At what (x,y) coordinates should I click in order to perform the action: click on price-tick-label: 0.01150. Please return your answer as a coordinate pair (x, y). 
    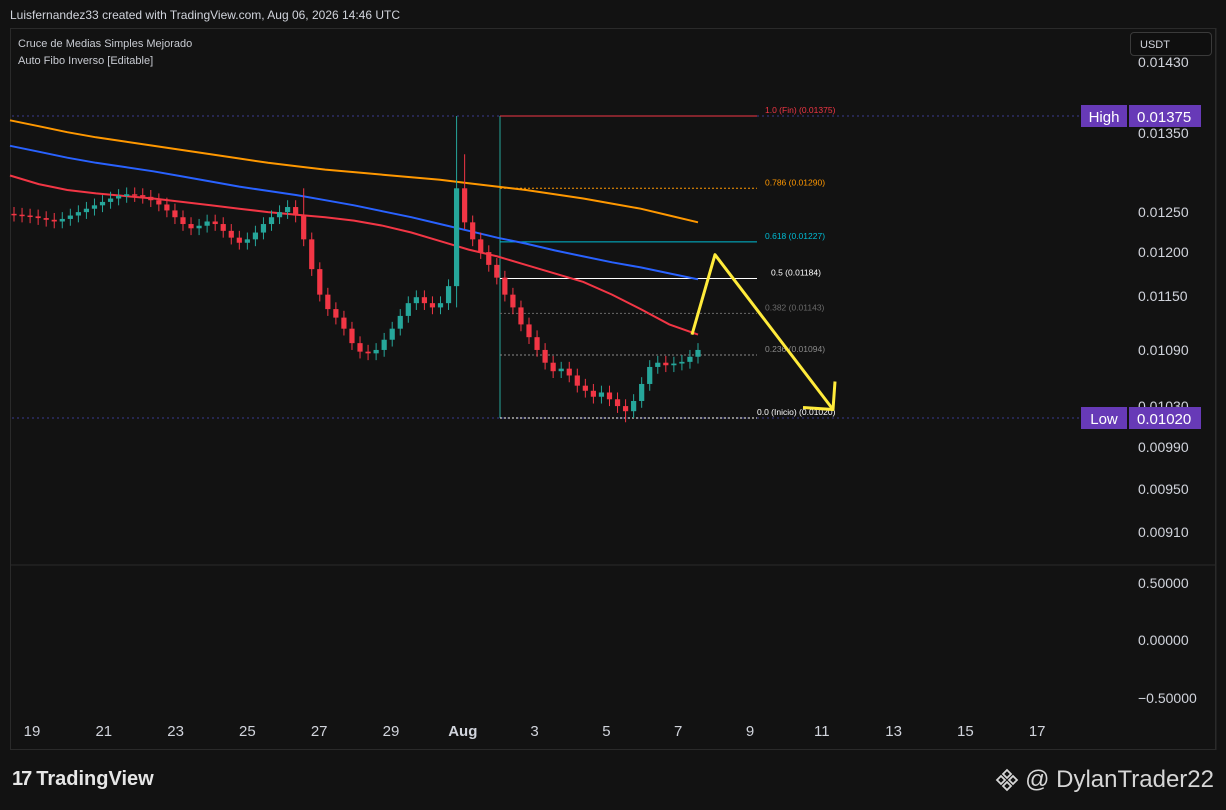
    Looking at the image, I should click on (1163, 296).